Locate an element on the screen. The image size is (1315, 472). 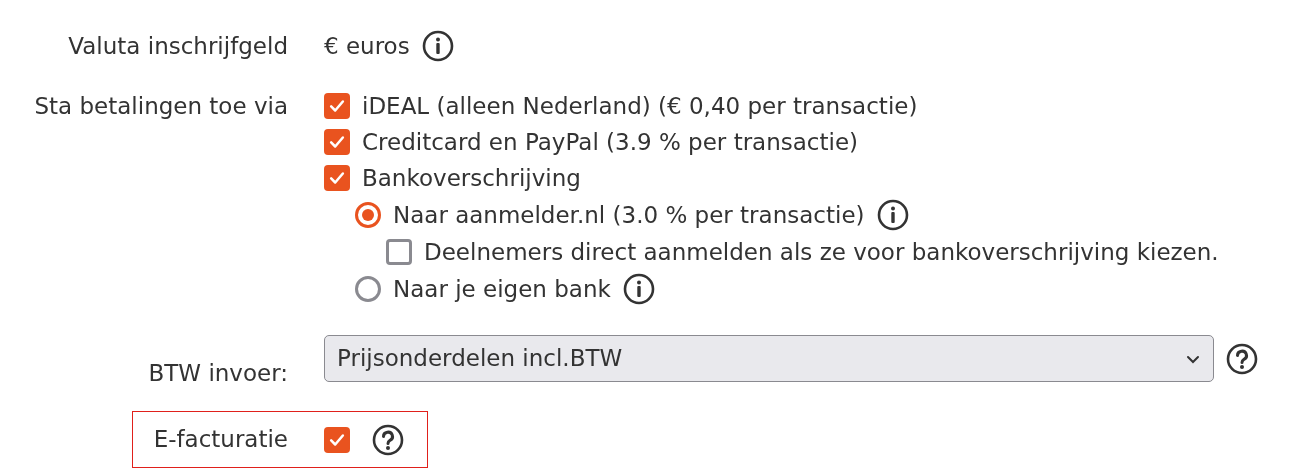
field-value: € euros is located at coordinates (367, 46).